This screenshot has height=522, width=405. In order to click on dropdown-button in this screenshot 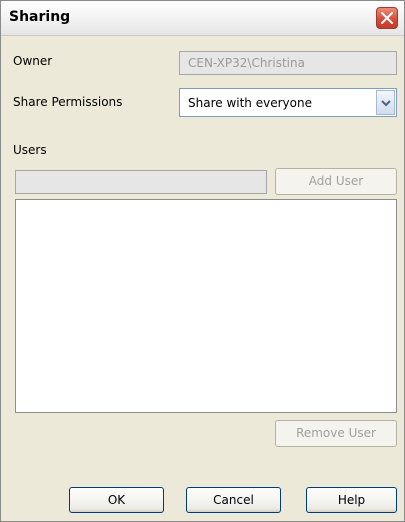, I will do `click(385, 102)`.